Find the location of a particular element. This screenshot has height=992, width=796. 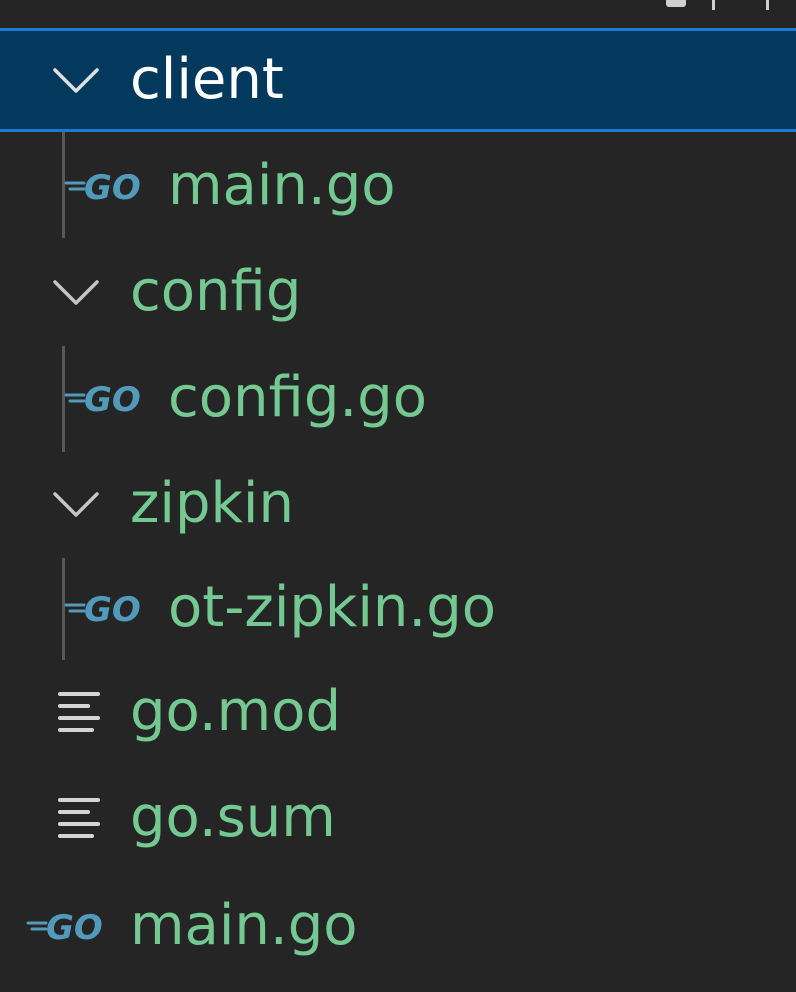

tree-item-root-main-go: GO main.go is located at coordinates (398, 926).